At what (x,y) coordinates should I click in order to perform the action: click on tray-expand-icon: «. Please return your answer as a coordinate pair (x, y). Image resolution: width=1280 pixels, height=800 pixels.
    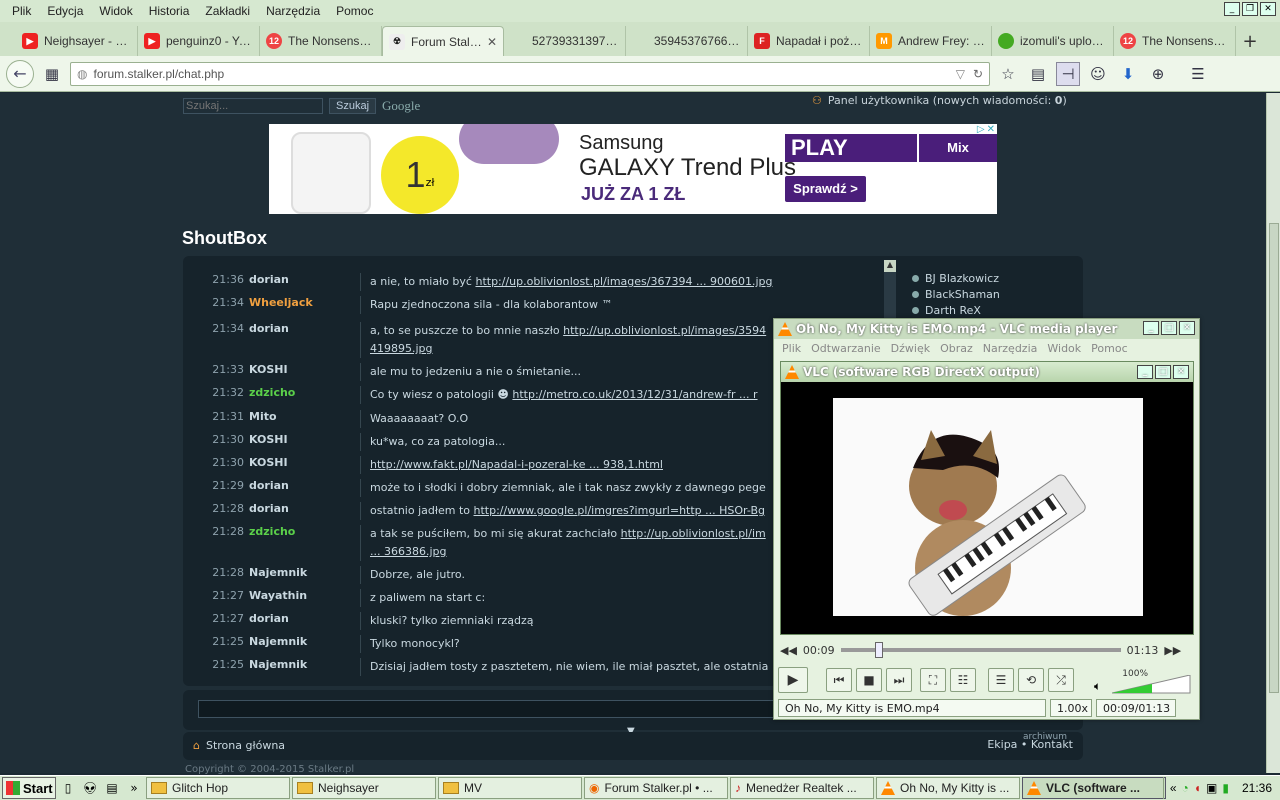
    Looking at the image, I should click on (1173, 788).